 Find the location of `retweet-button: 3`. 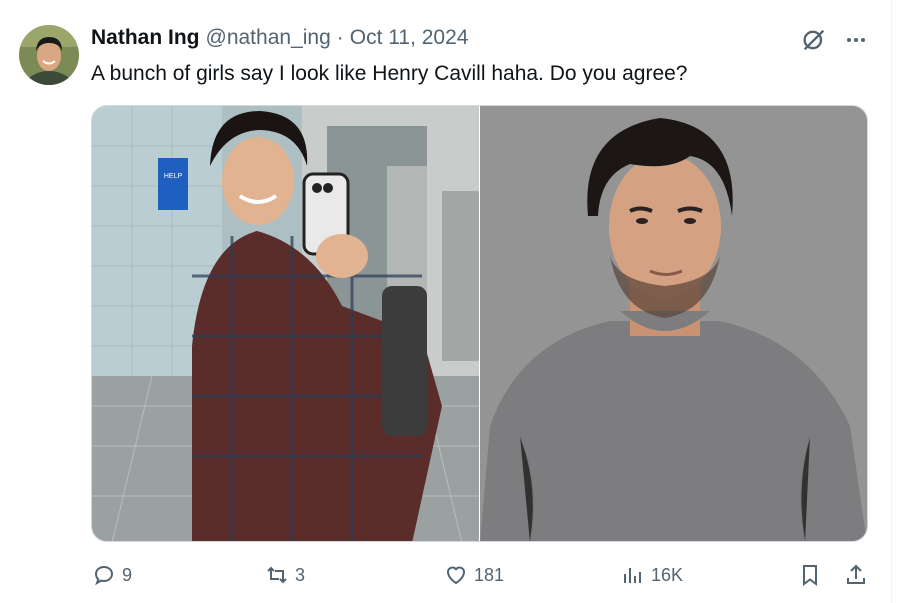

retweet-button: 3 is located at coordinates (285, 575).